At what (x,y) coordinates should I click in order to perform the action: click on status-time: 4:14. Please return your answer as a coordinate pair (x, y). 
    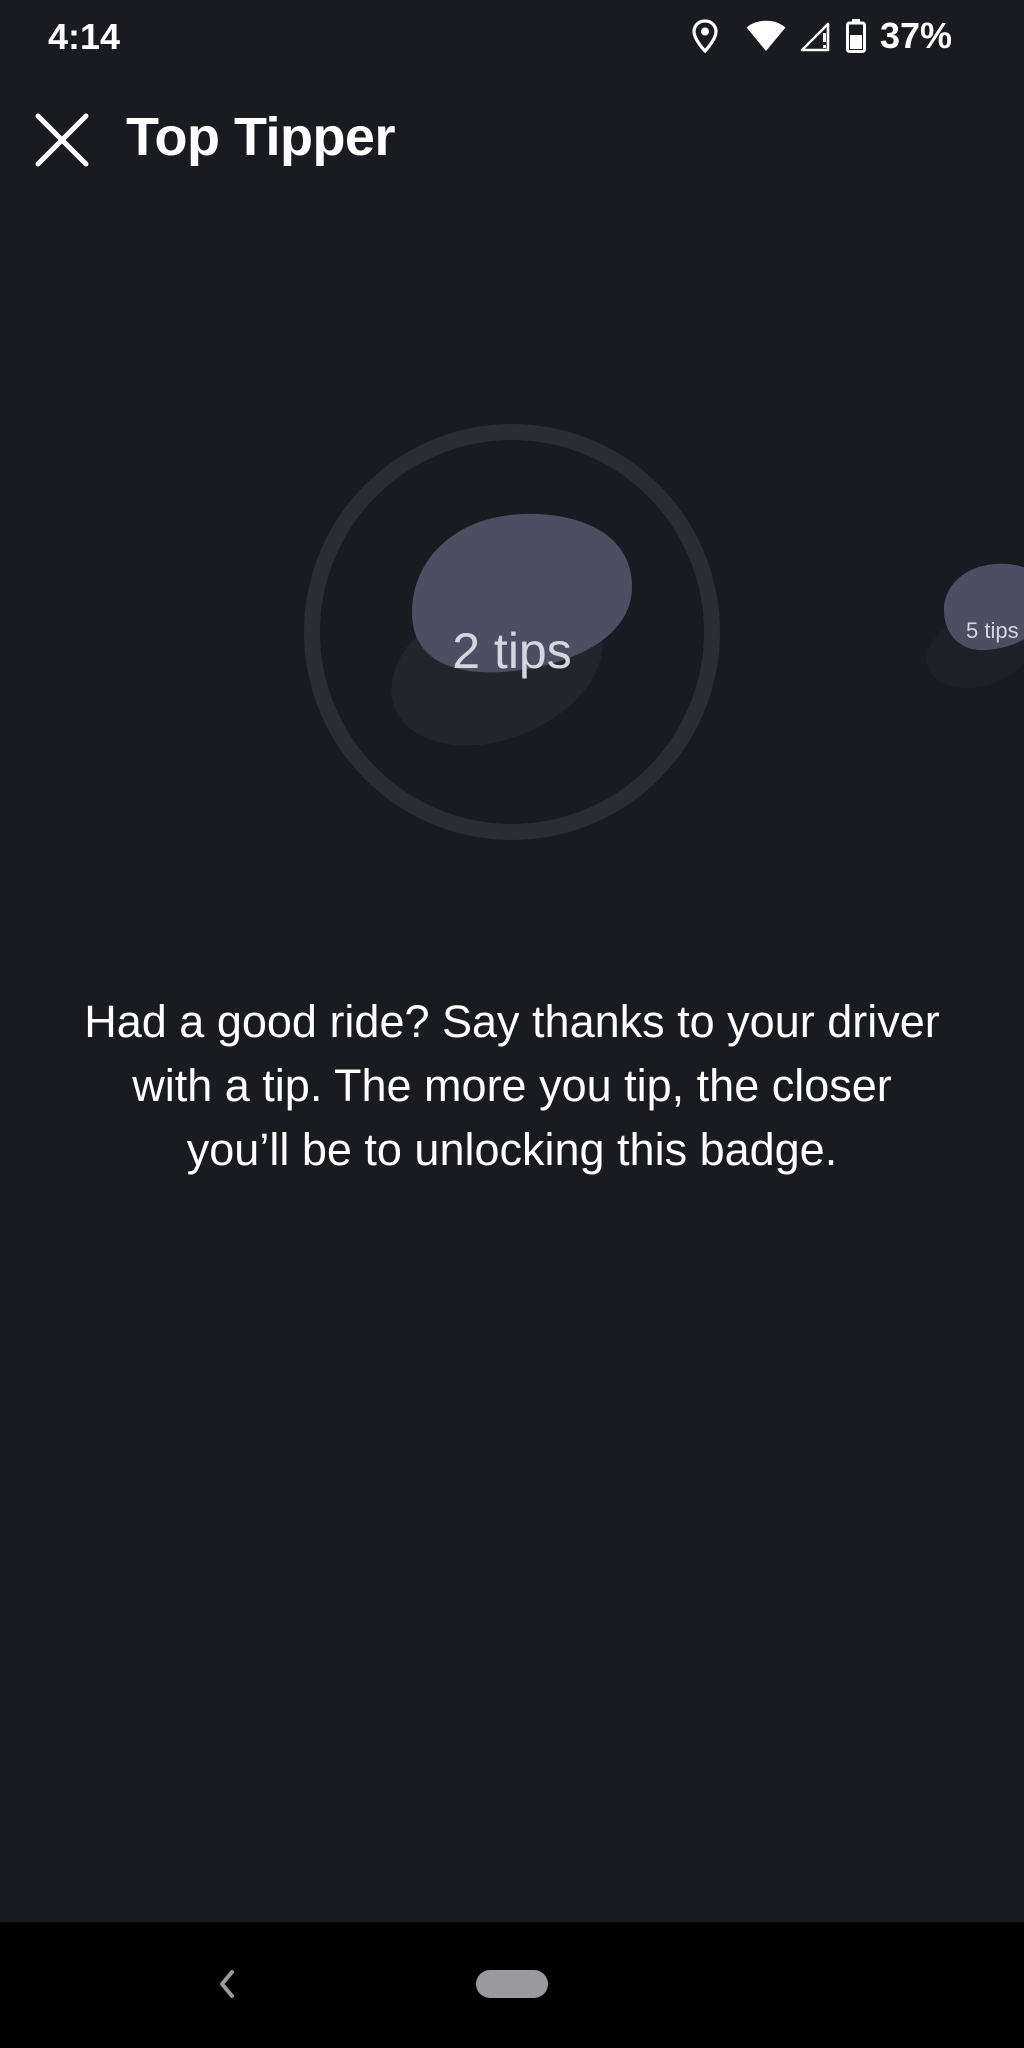
    Looking at the image, I should click on (84, 36).